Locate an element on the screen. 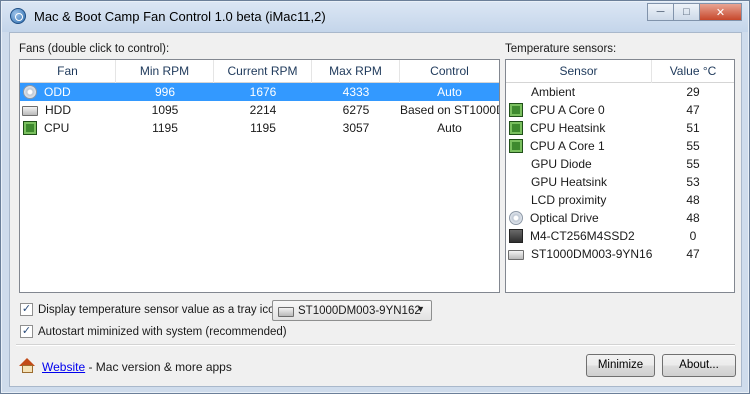 This screenshot has width=750, height=394. minimize-button: Minimize is located at coordinates (620, 365).